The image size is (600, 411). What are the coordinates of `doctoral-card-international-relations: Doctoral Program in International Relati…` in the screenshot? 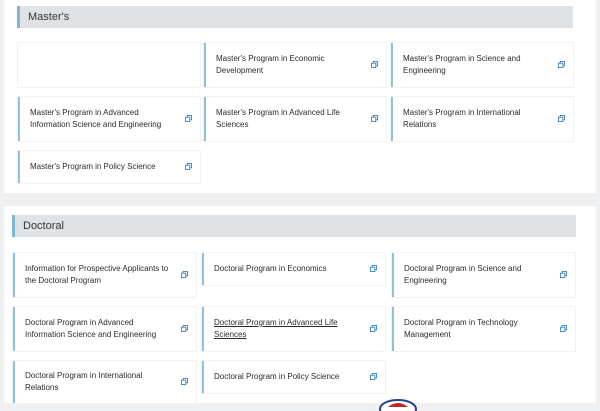 It's located at (104, 382).